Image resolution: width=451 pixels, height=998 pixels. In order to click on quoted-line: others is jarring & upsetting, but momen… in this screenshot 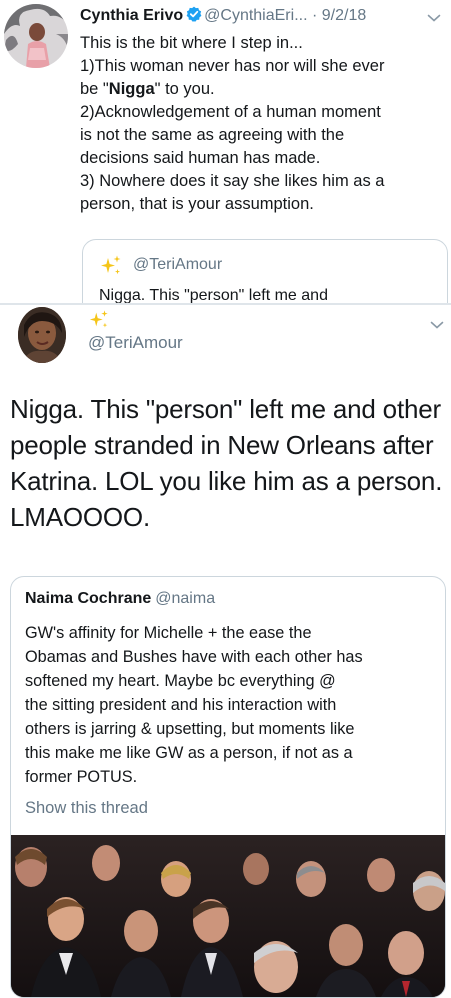, I will do `click(190, 729)`.